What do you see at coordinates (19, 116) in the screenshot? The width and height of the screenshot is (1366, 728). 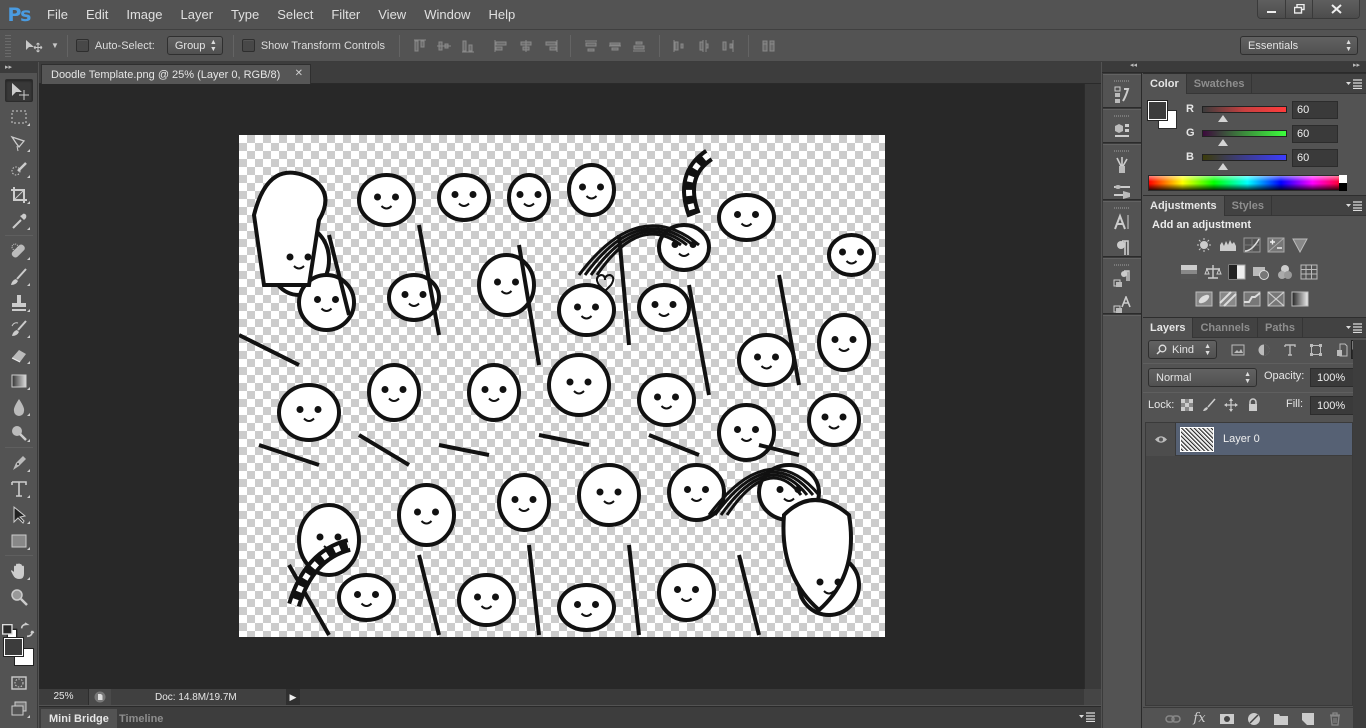 I see `rectangular-marquee-tool` at bounding box center [19, 116].